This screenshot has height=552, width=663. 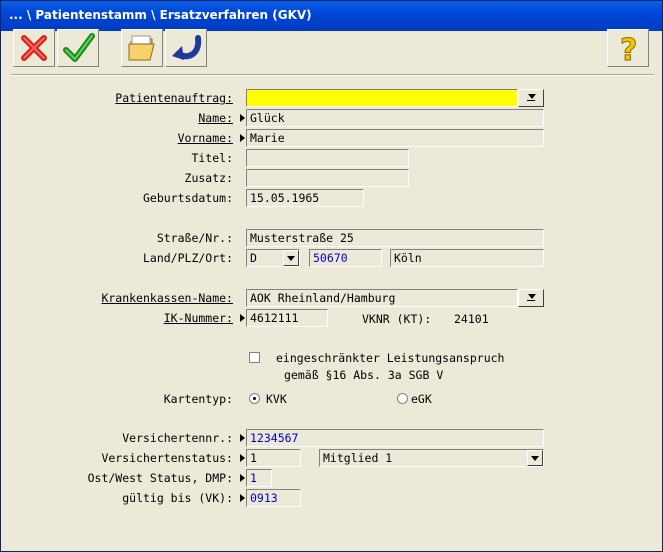 I want to click on ort-field: Köln, so click(x=467, y=258).